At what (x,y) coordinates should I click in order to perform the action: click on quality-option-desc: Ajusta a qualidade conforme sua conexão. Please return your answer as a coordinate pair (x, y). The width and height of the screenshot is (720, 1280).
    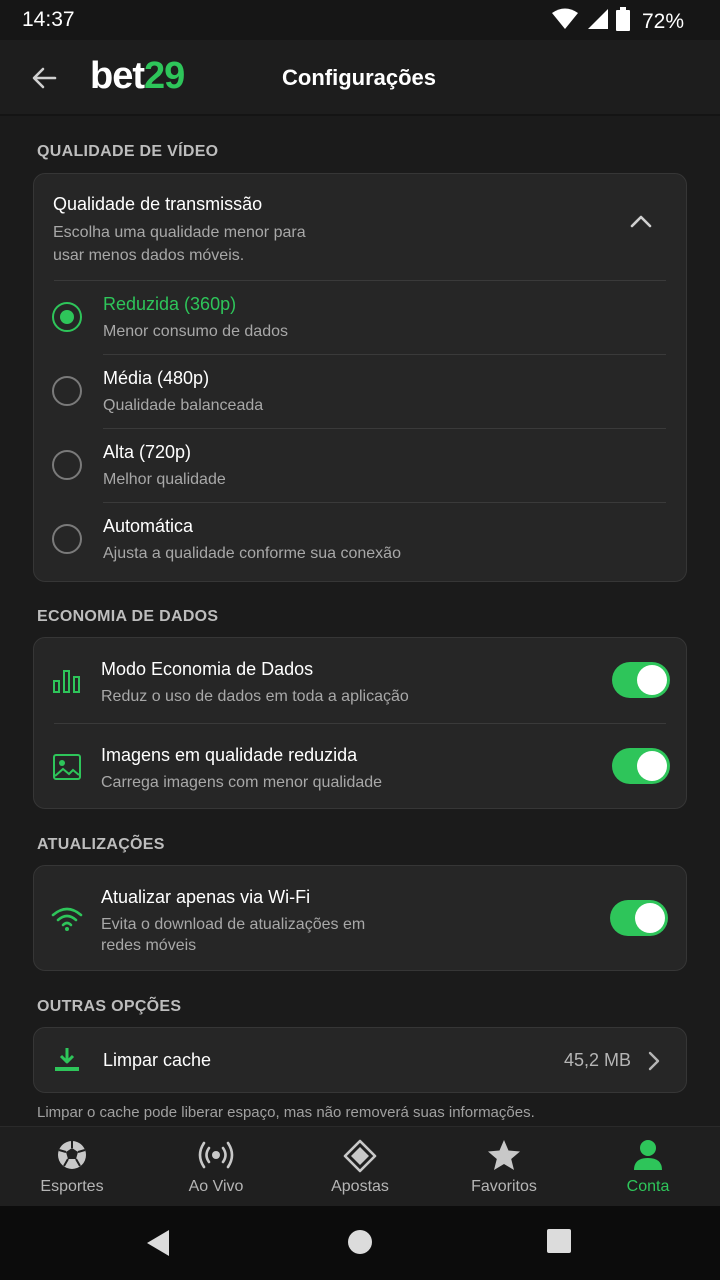
    Looking at the image, I should click on (252, 553).